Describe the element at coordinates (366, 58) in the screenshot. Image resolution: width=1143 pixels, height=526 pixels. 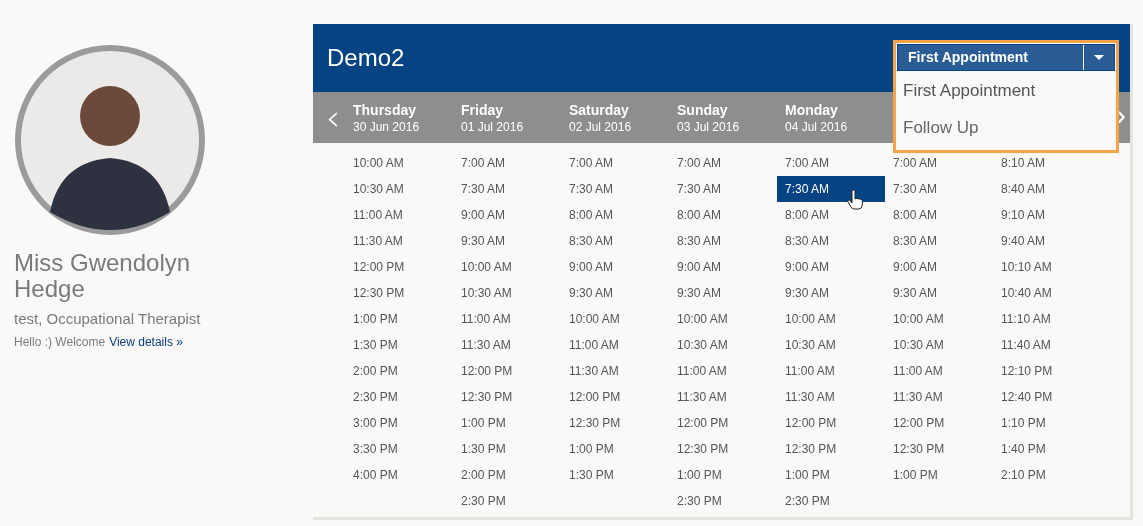
I see `calendar-title: Demo2` at that location.